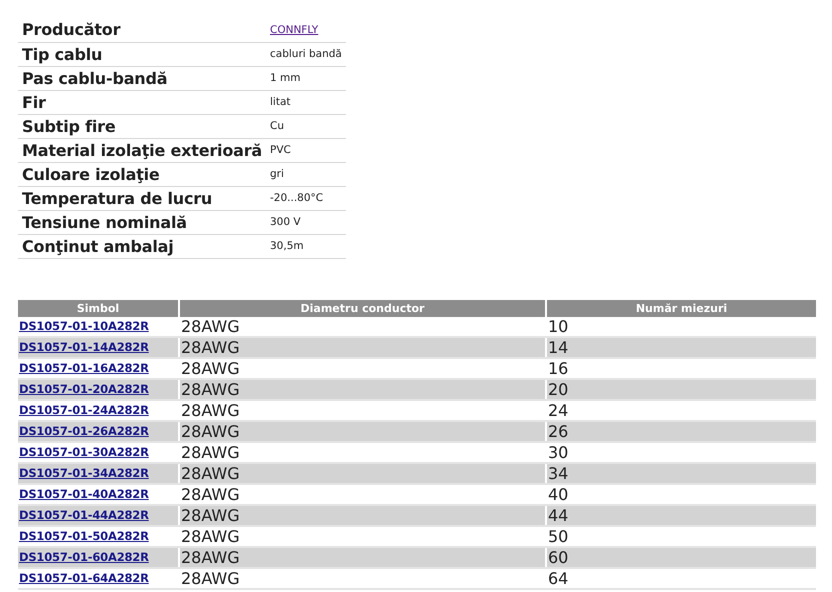 This screenshot has width=832, height=592. What do you see at coordinates (681, 431) in the screenshot?
I see `table-cell: 26` at bounding box center [681, 431].